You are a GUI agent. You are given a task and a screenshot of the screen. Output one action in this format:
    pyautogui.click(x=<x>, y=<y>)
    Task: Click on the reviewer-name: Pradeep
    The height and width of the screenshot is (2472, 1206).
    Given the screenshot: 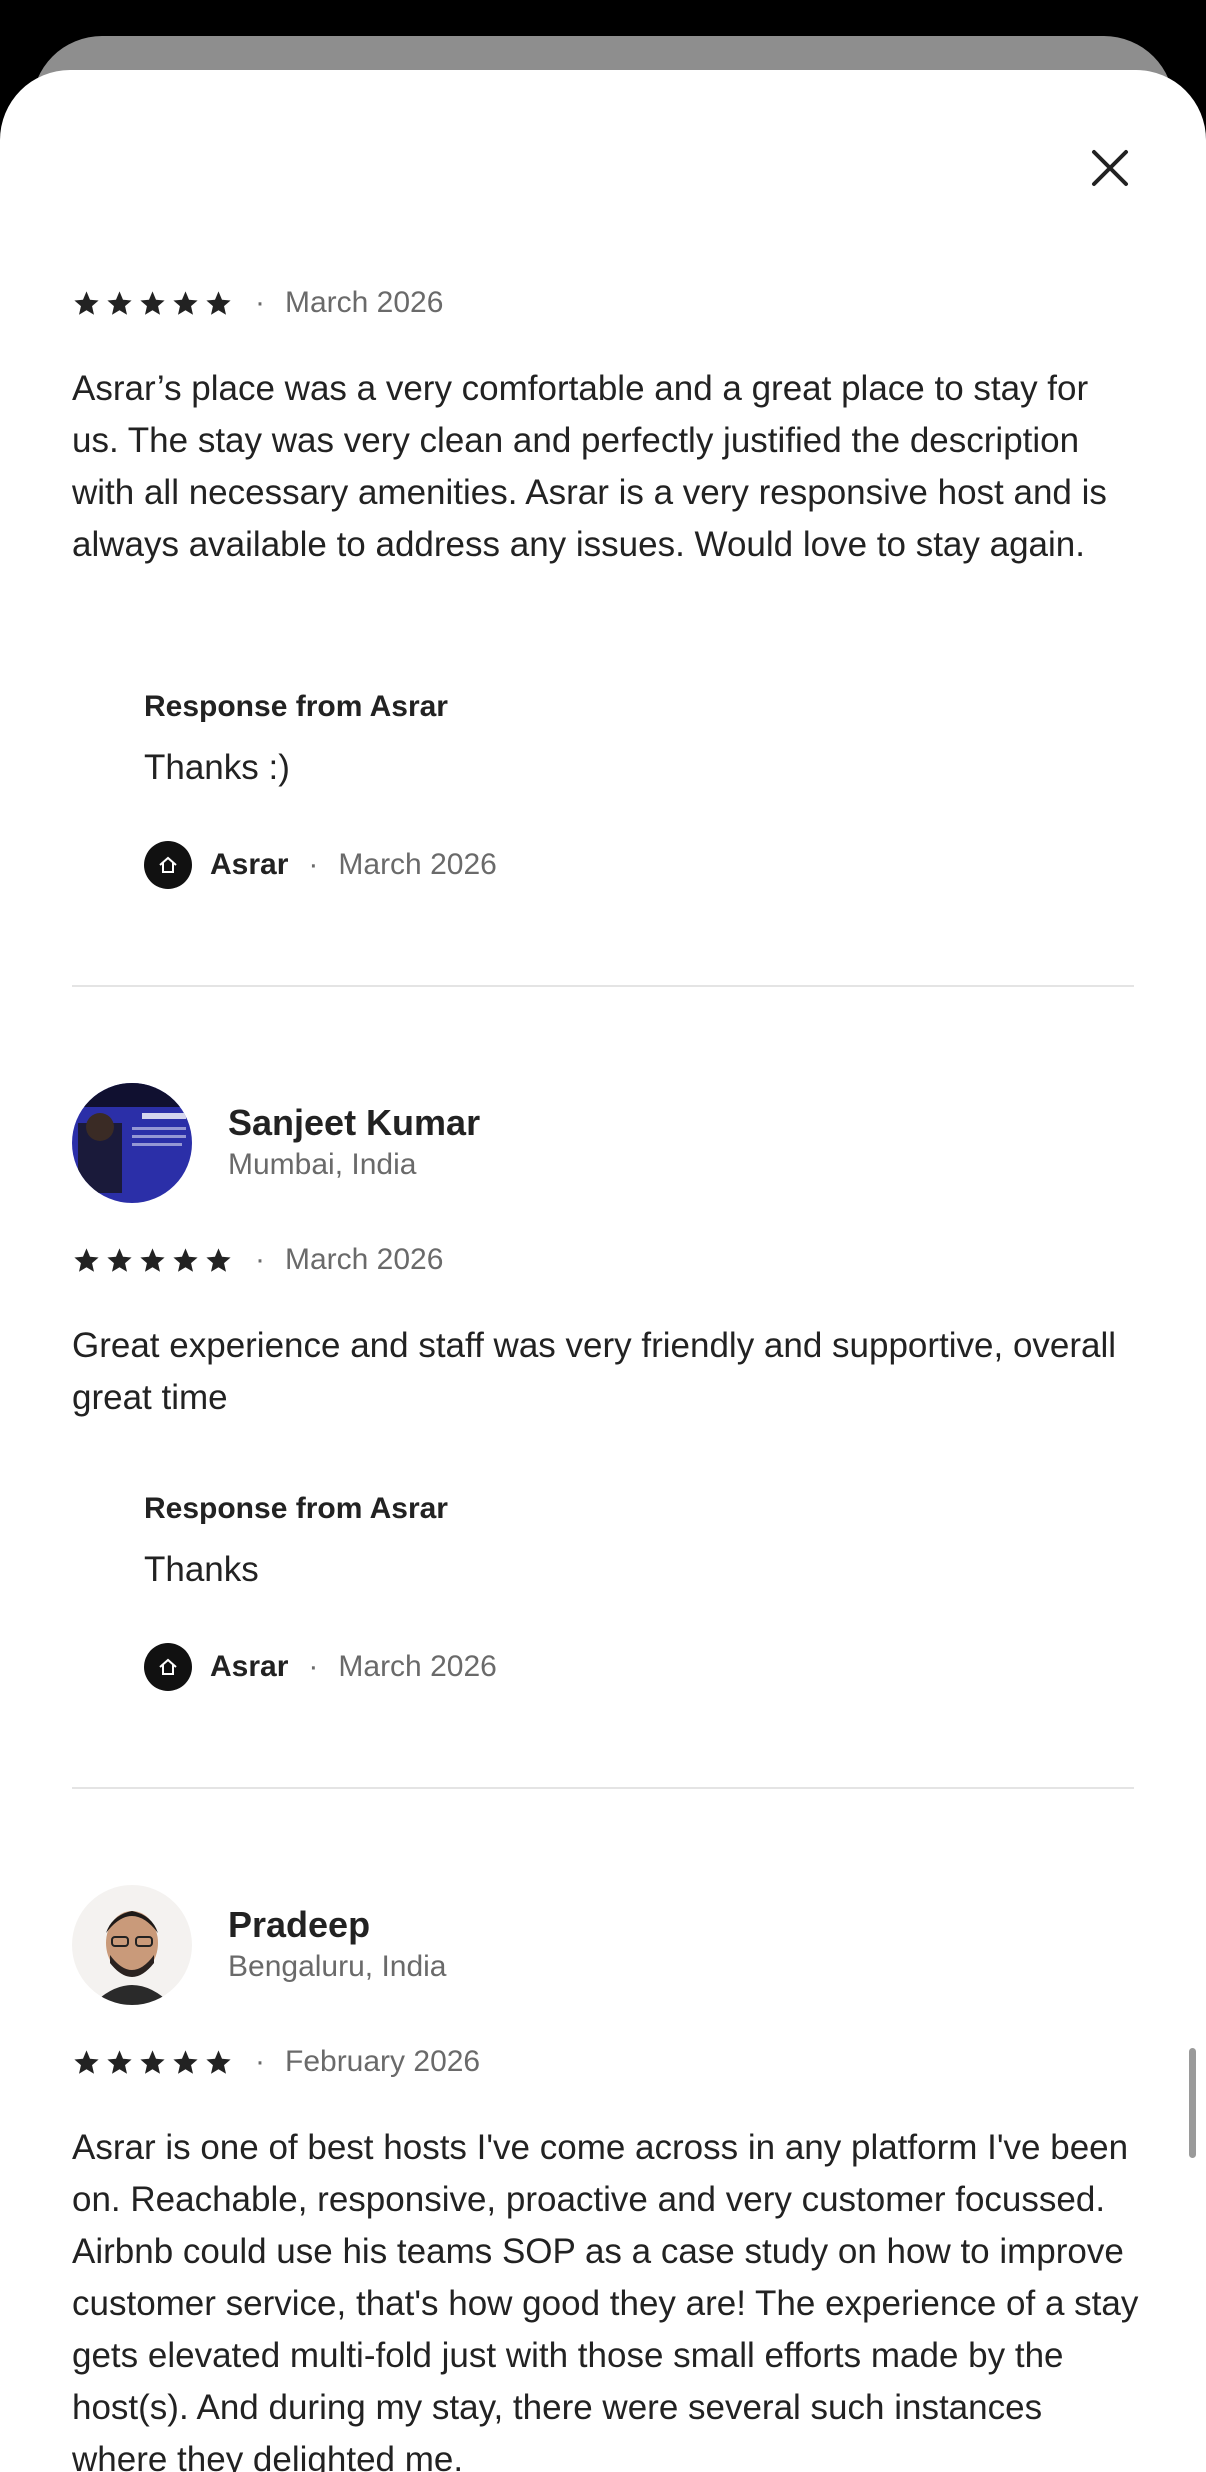 What is the action you would take?
    pyautogui.click(x=337, y=1925)
    